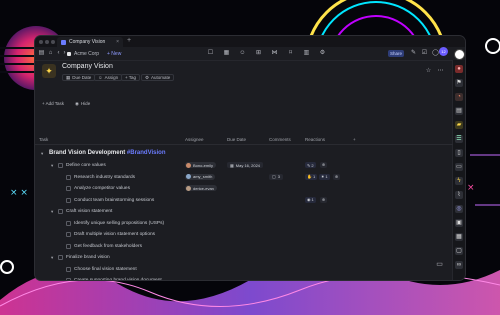  I want to click on lightning-icon: ϟ, so click(459, 181).